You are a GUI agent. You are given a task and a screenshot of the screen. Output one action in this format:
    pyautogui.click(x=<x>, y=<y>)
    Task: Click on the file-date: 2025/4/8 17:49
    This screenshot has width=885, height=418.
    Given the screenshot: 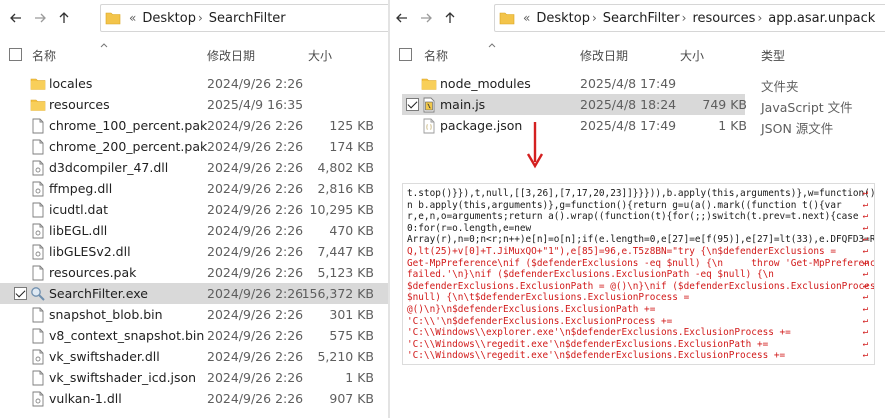 What is the action you would take?
    pyautogui.click(x=628, y=125)
    